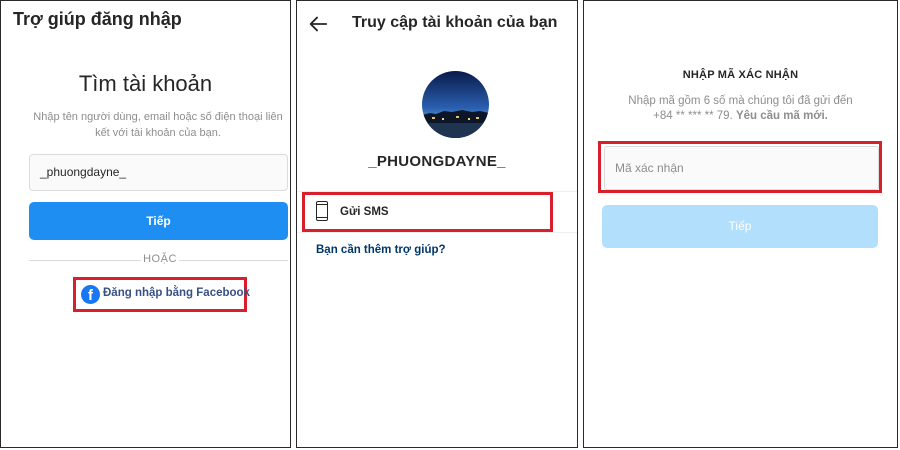  I want to click on verification-title: NHẬP MÃ XÁC NHẬN, so click(740, 75).